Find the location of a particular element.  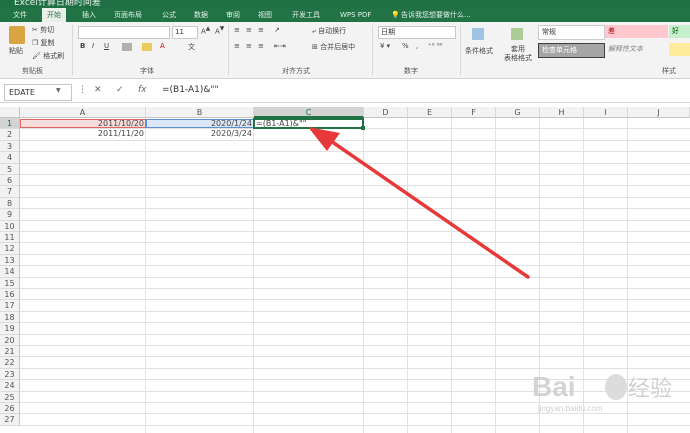

row-header-22: 22 is located at coordinates (10, 363).